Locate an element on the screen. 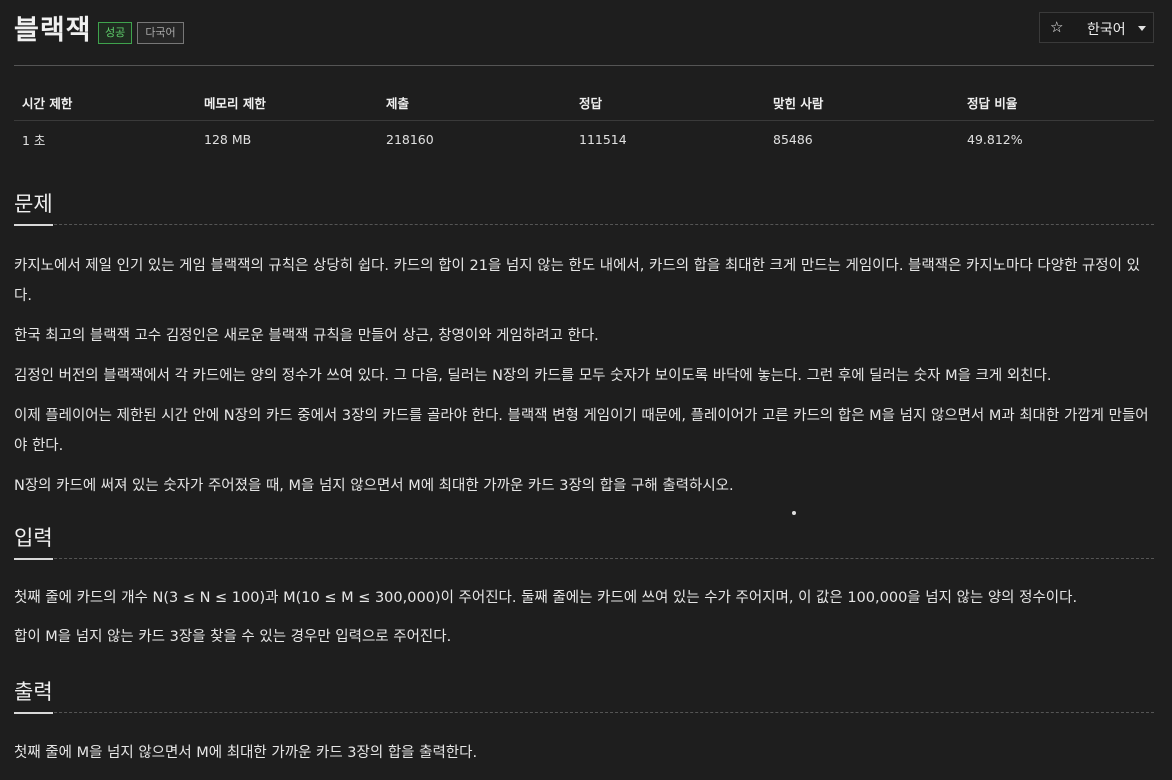 The image size is (1172, 780). table-header-cell: 맞힌 사람 is located at coordinates (862, 102).